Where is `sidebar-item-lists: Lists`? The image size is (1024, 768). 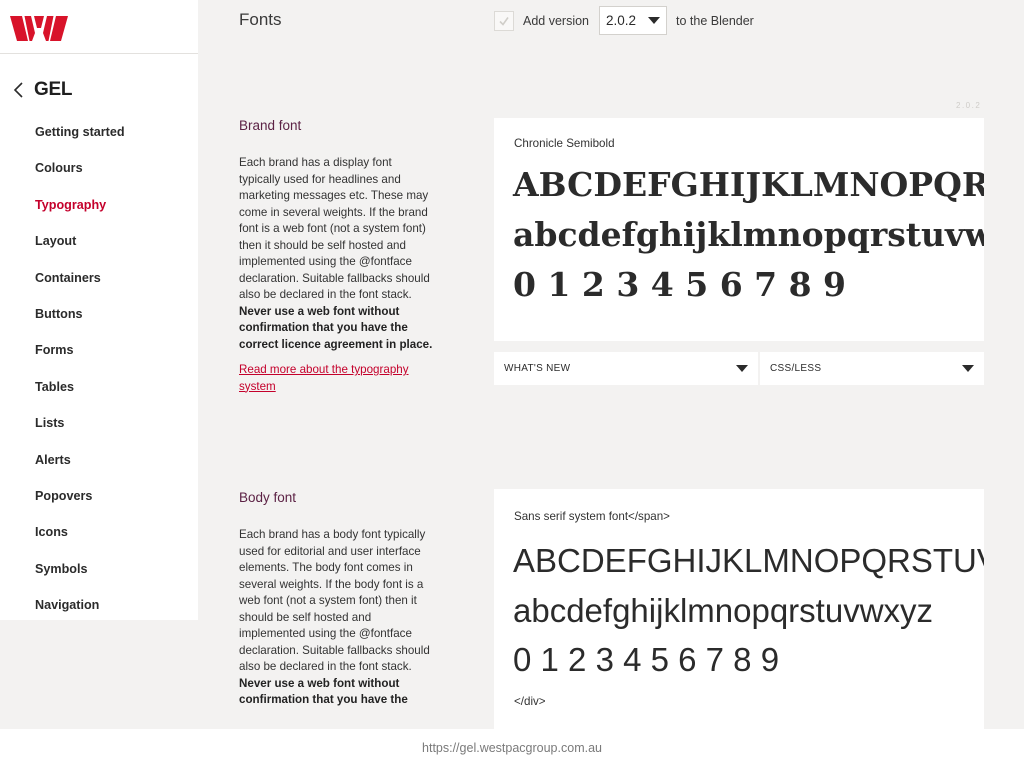 sidebar-item-lists: Lists is located at coordinates (80, 433).